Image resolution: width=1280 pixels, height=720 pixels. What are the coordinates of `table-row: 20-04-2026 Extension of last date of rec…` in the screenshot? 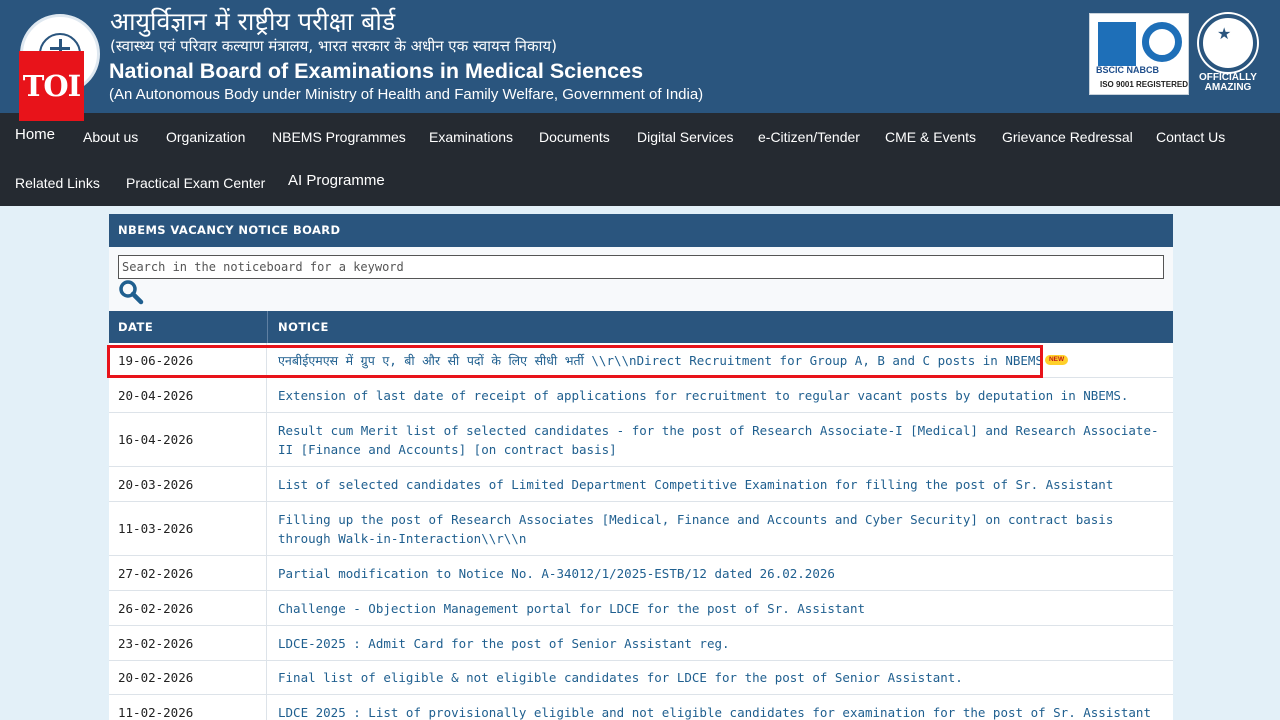 It's located at (641, 395).